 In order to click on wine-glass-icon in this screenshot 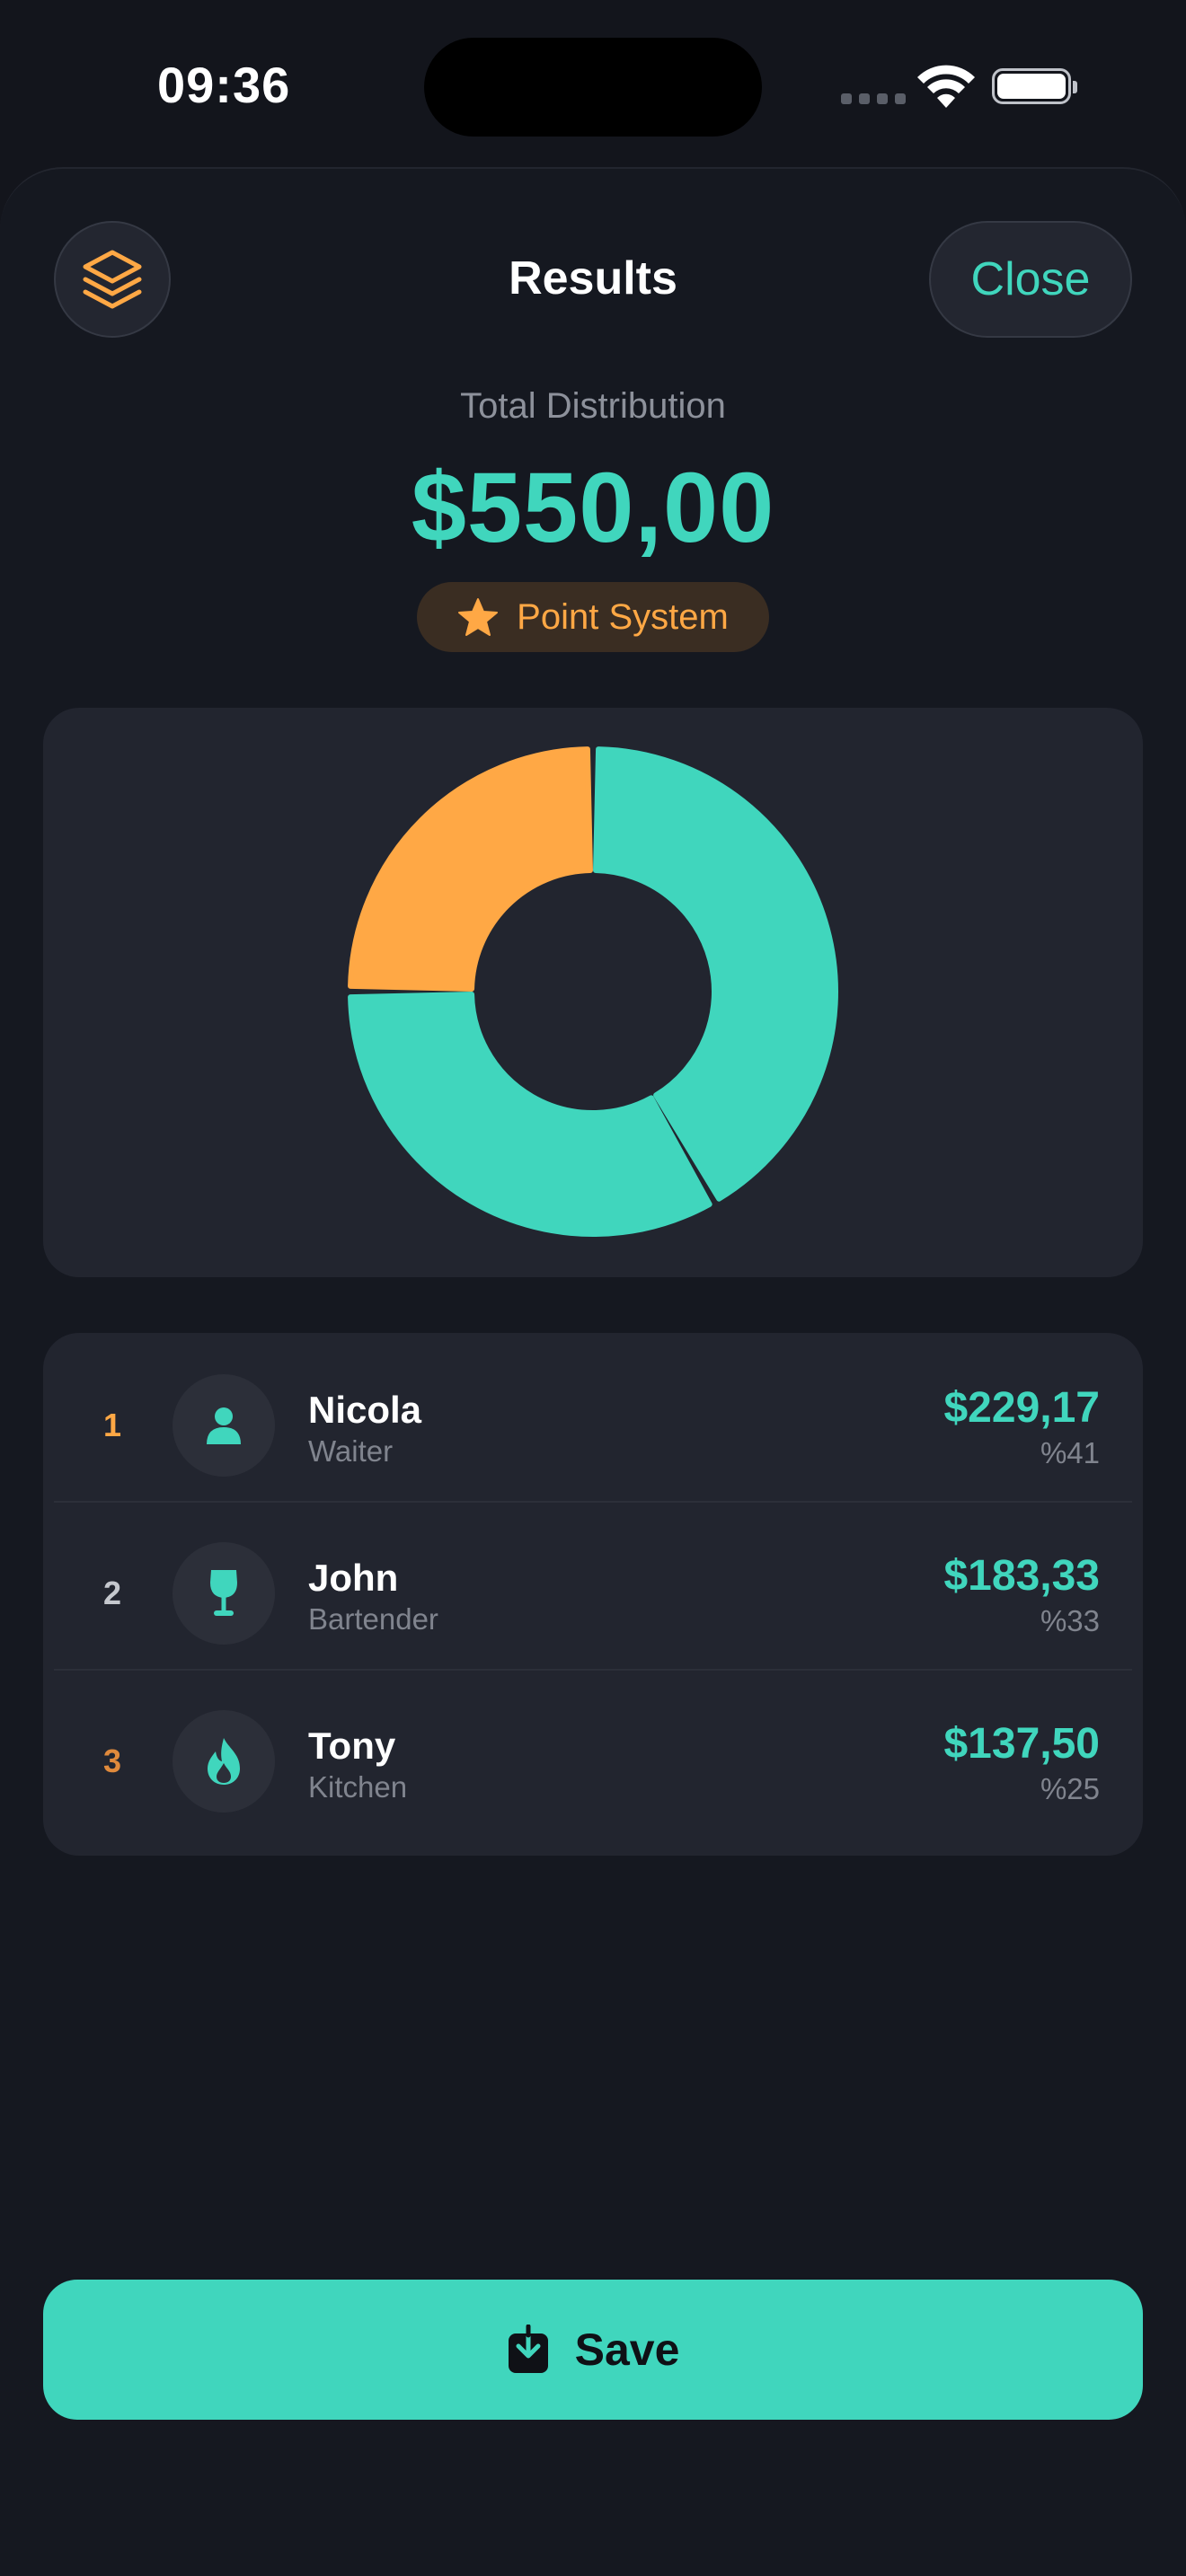, I will do `click(223, 1593)`.